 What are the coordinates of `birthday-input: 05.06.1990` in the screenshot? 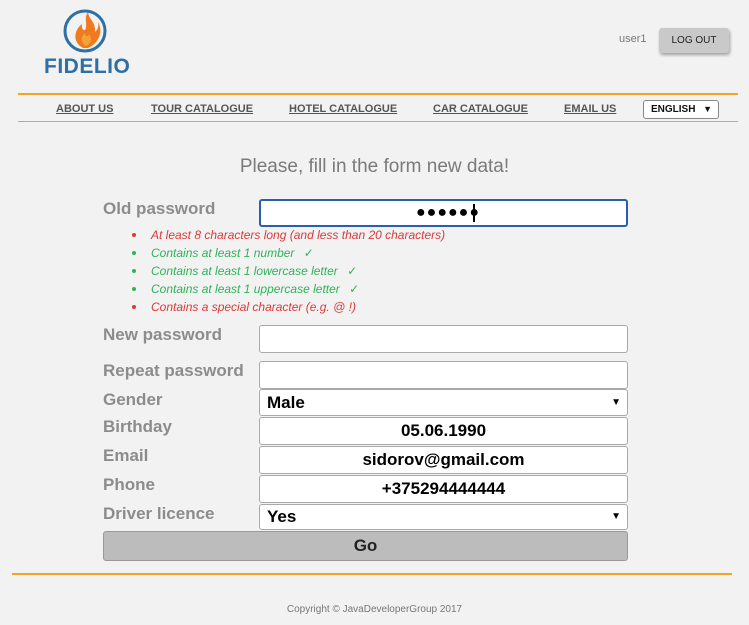 It's located at (443, 431).